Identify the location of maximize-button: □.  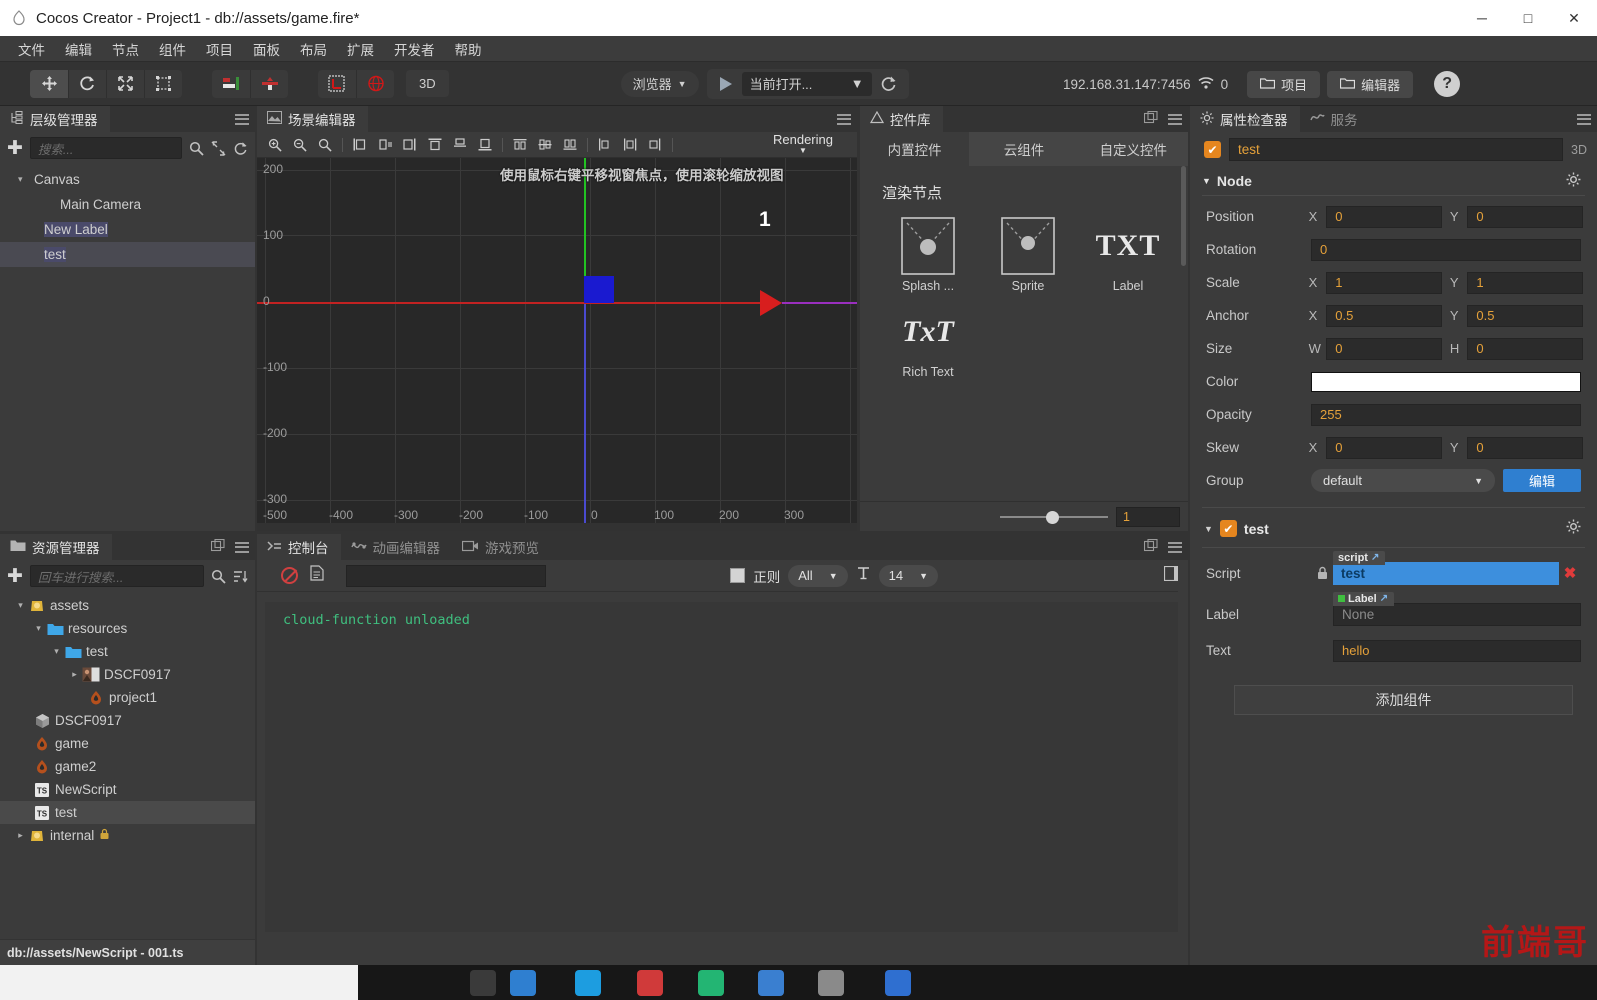
(1528, 18).